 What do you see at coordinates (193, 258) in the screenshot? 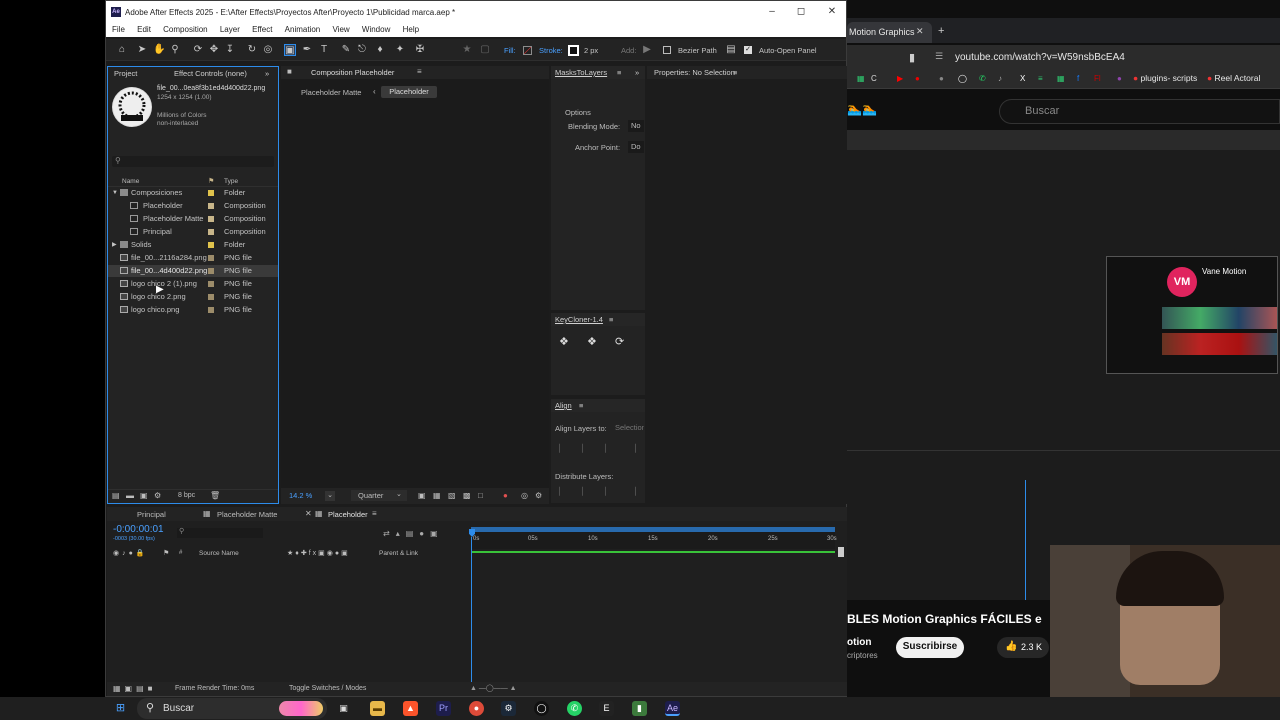
I see `project-item: file_00...2116a284.png PNG file` at bounding box center [193, 258].